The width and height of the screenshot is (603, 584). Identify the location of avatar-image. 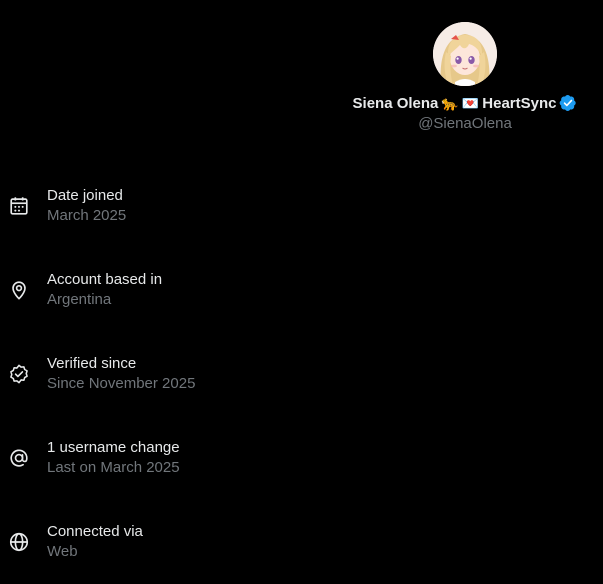
(465, 54).